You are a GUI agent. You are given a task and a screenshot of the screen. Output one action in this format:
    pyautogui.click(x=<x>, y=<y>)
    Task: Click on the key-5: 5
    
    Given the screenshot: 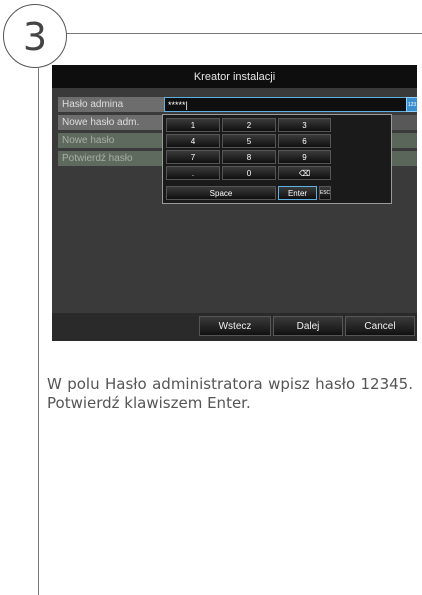 What is the action you would take?
    pyautogui.click(x=249, y=141)
    